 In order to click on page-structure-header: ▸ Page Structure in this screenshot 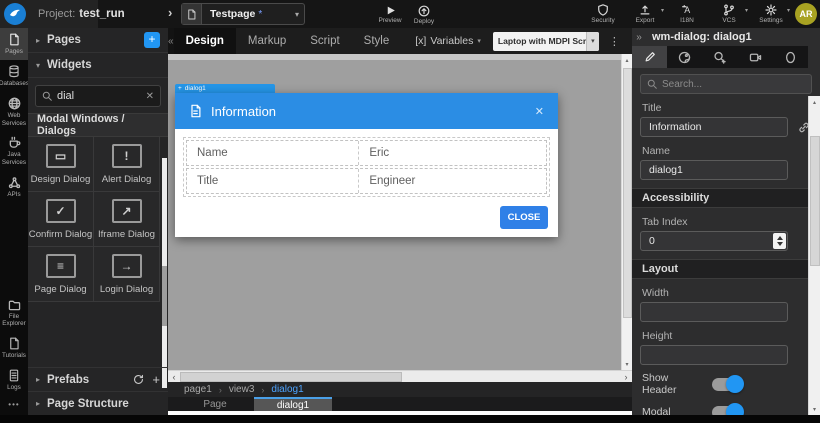, I will do `click(98, 403)`.